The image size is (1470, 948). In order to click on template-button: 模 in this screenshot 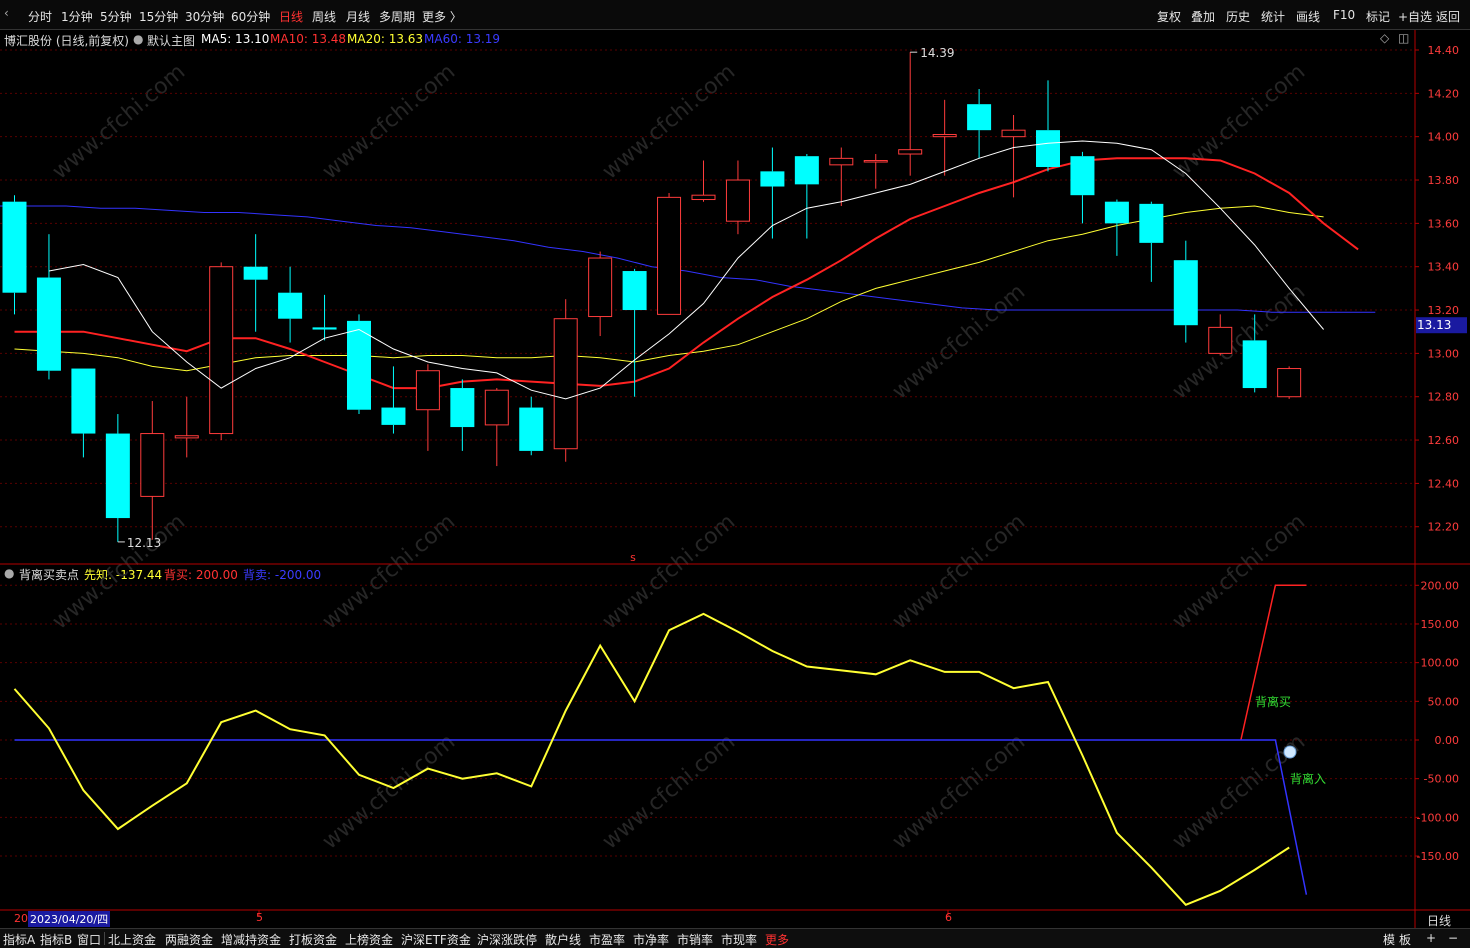, I will do `click(1389, 939)`.